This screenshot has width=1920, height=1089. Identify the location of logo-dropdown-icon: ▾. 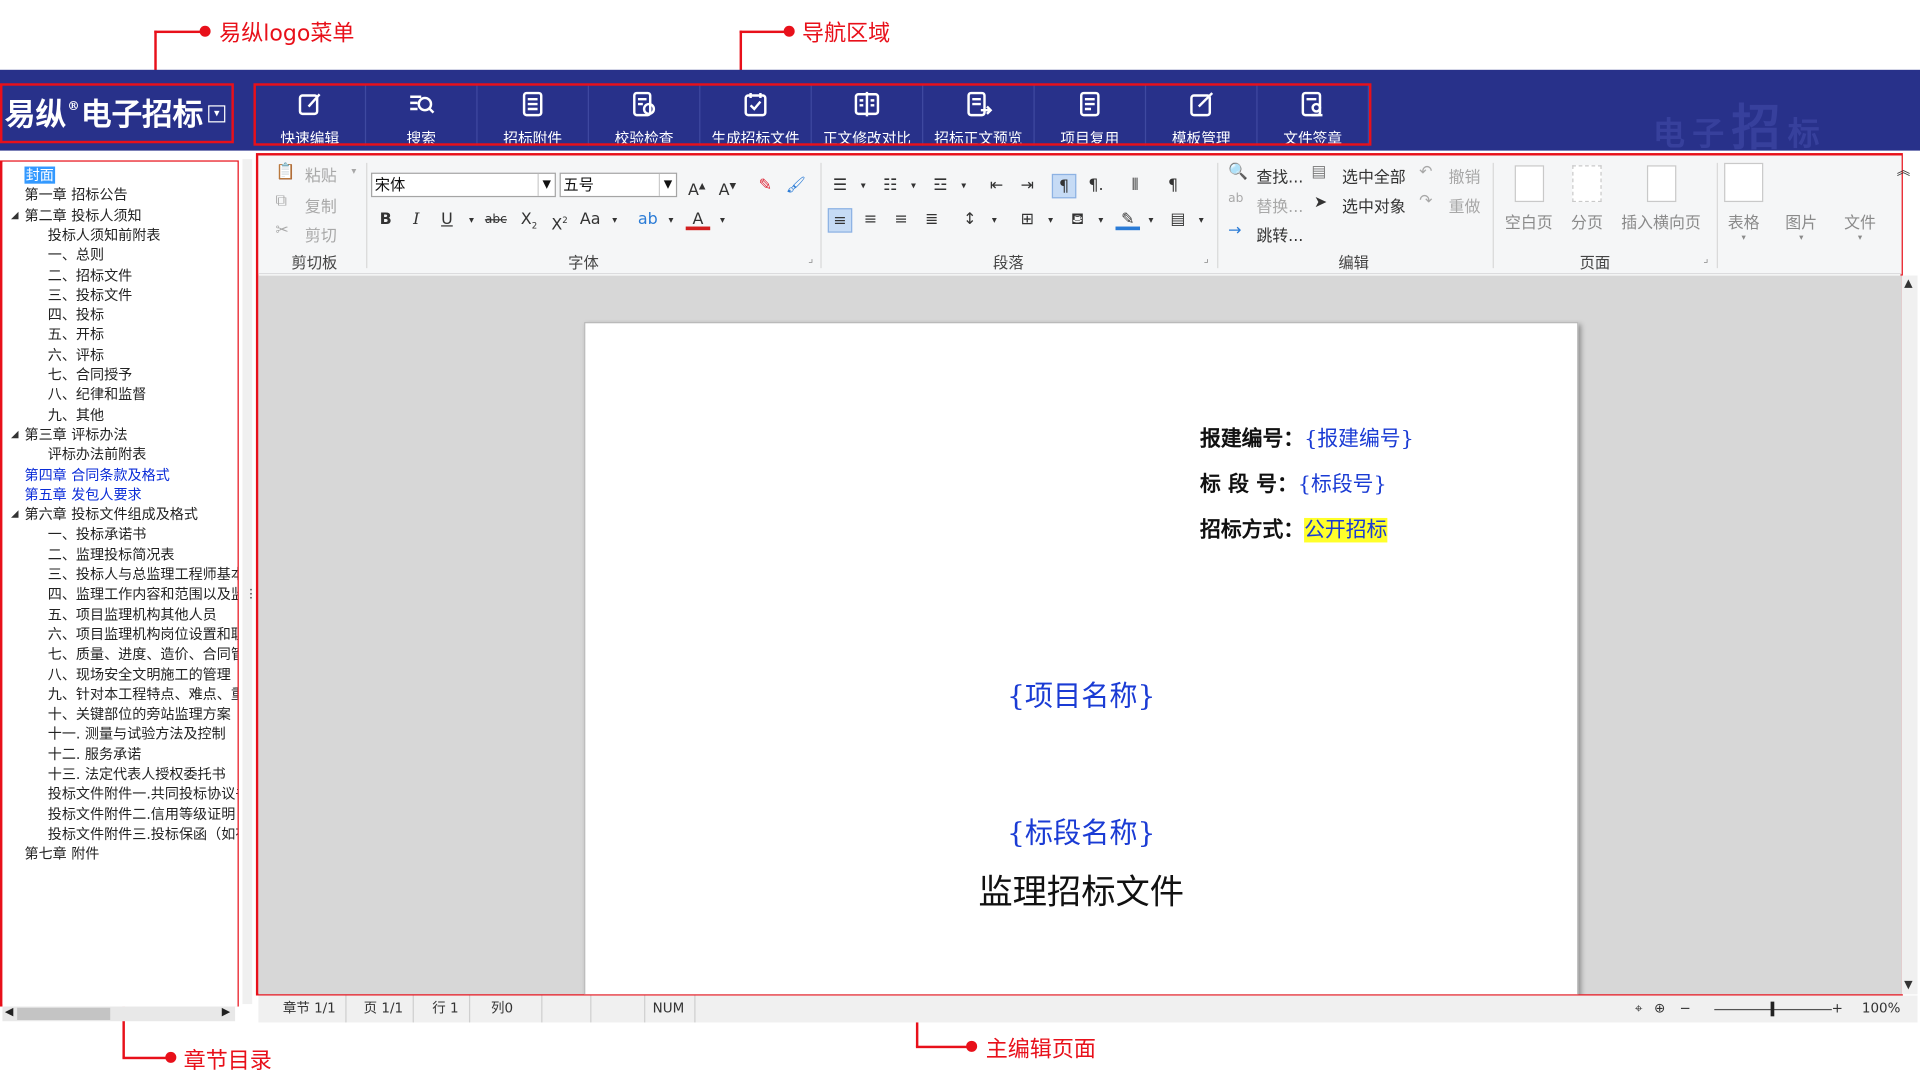
(217, 114).